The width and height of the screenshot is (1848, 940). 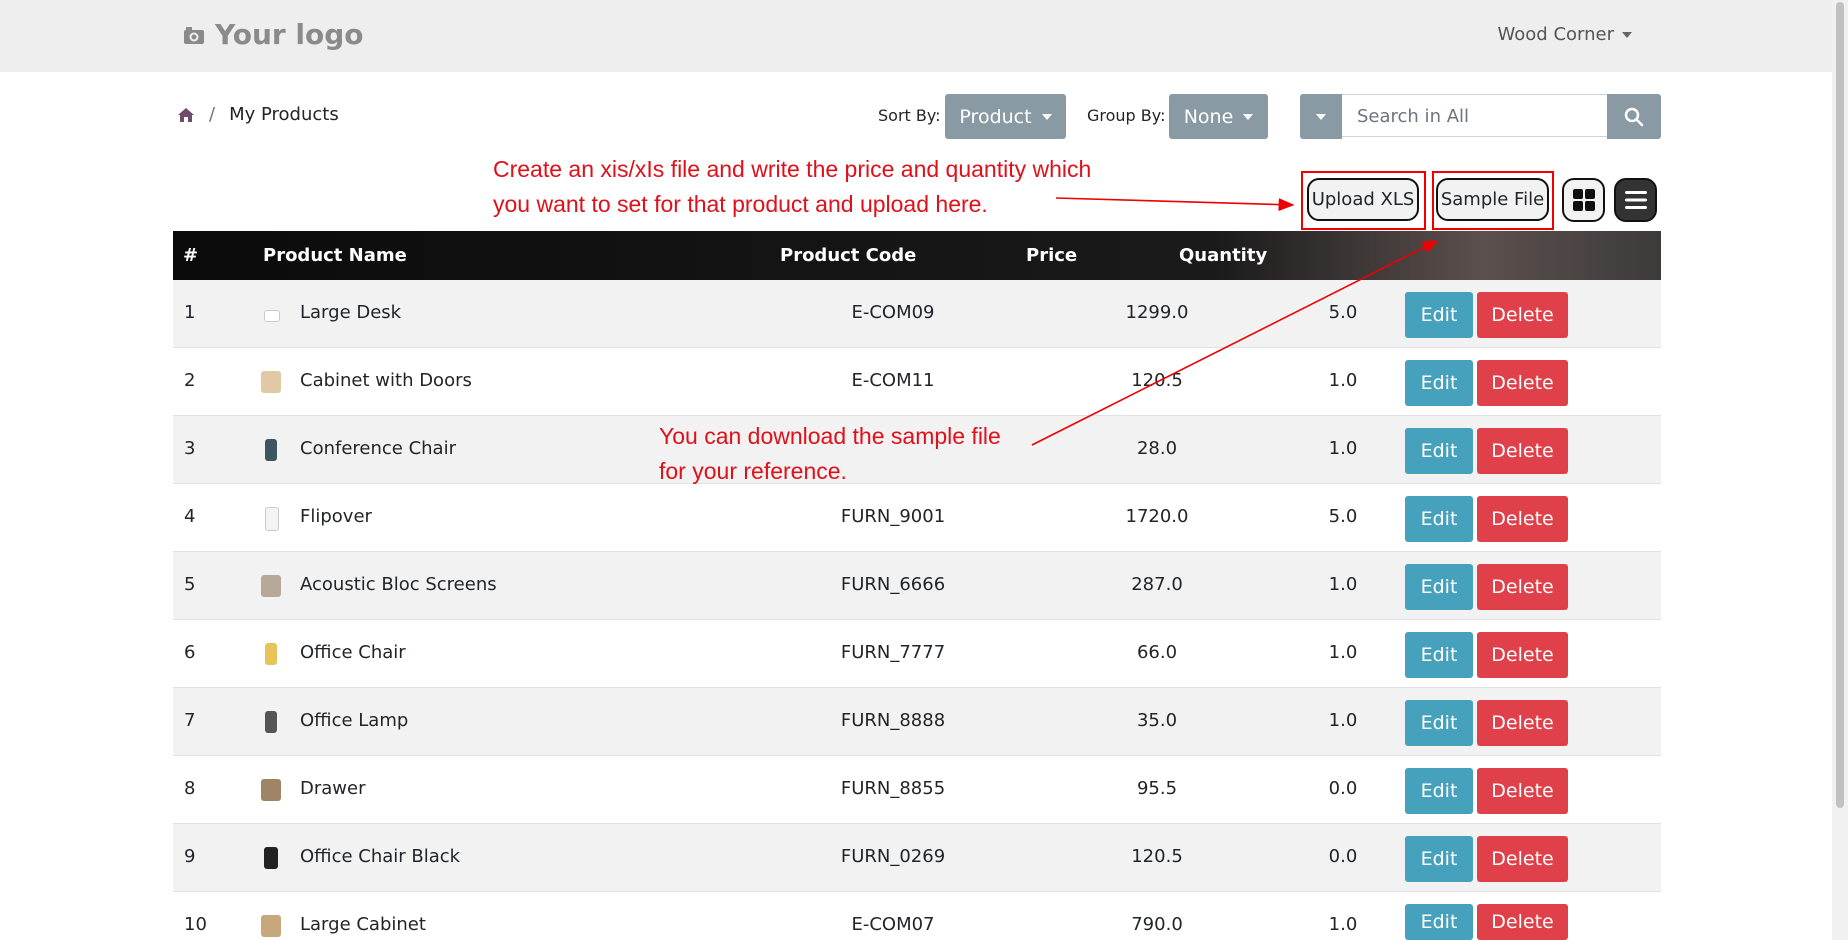 I want to click on upload-arrow, so click(x=1175, y=204).